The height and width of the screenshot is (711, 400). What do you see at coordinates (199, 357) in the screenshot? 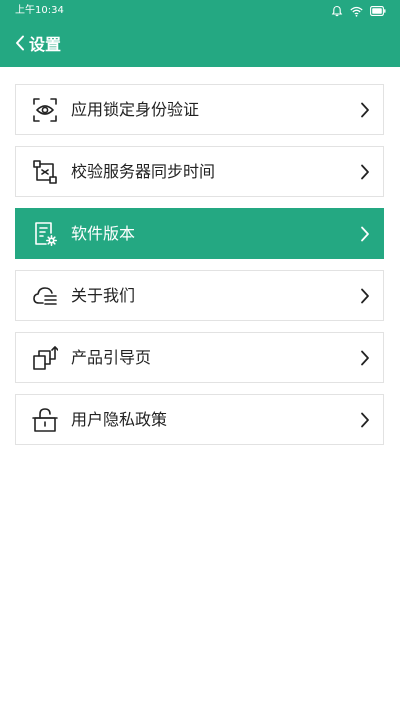
I see `menu-item-product-guide: 产品引导页` at bounding box center [199, 357].